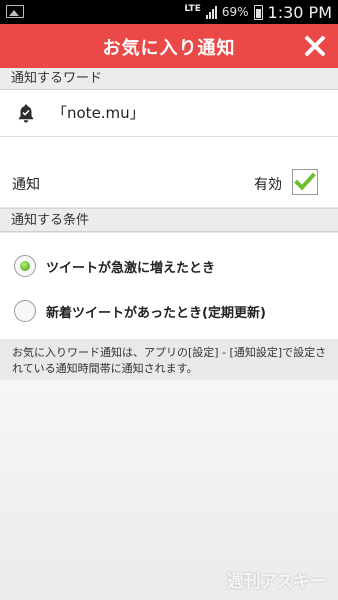  What do you see at coordinates (25, 311) in the screenshot?
I see `radio-unselected` at bounding box center [25, 311].